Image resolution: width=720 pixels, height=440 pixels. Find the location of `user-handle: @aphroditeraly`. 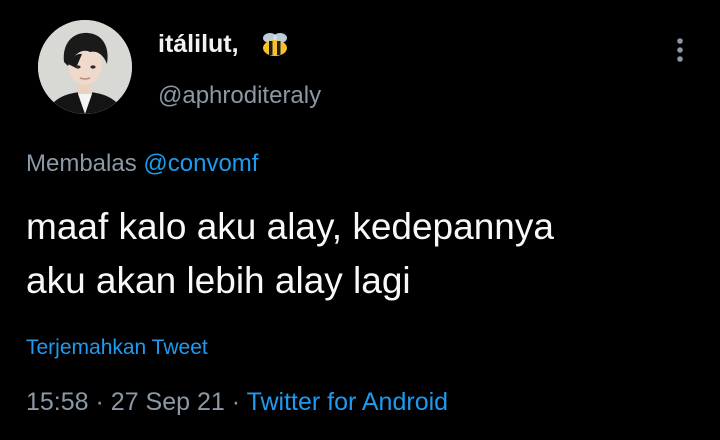

user-handle: @aphroditeraly is located at coordinates (239, 96).